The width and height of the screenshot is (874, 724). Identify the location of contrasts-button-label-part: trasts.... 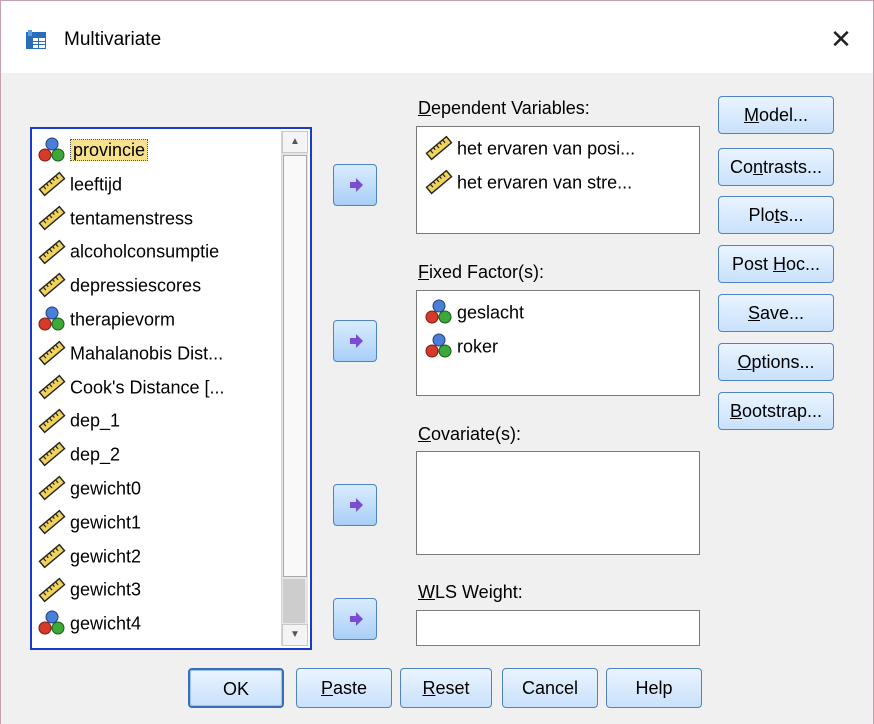
(793, 167).